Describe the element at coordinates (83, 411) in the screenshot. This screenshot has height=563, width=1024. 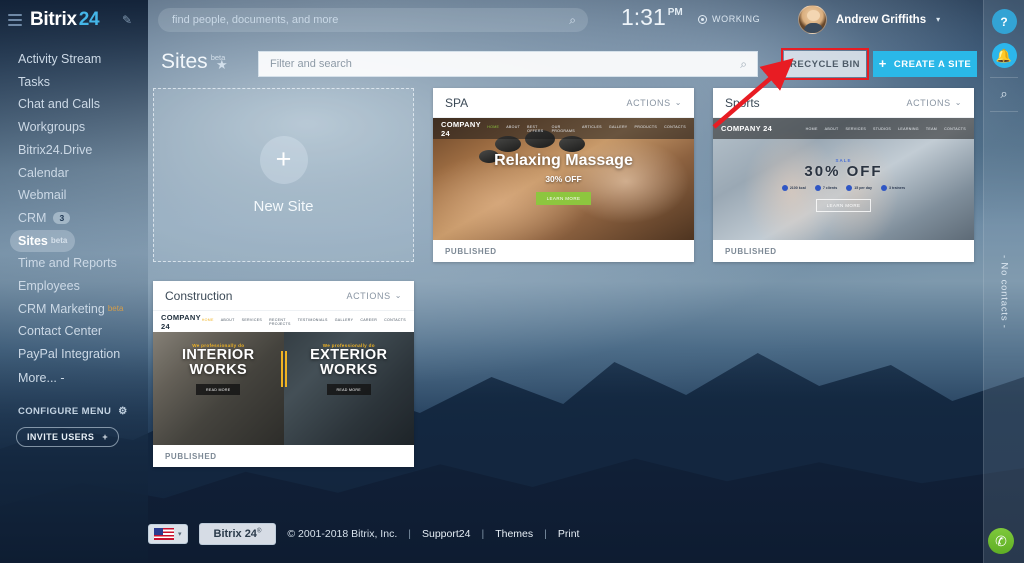
I see `configure-menu-button: CONFIGURE MENU ⚙` at that location.